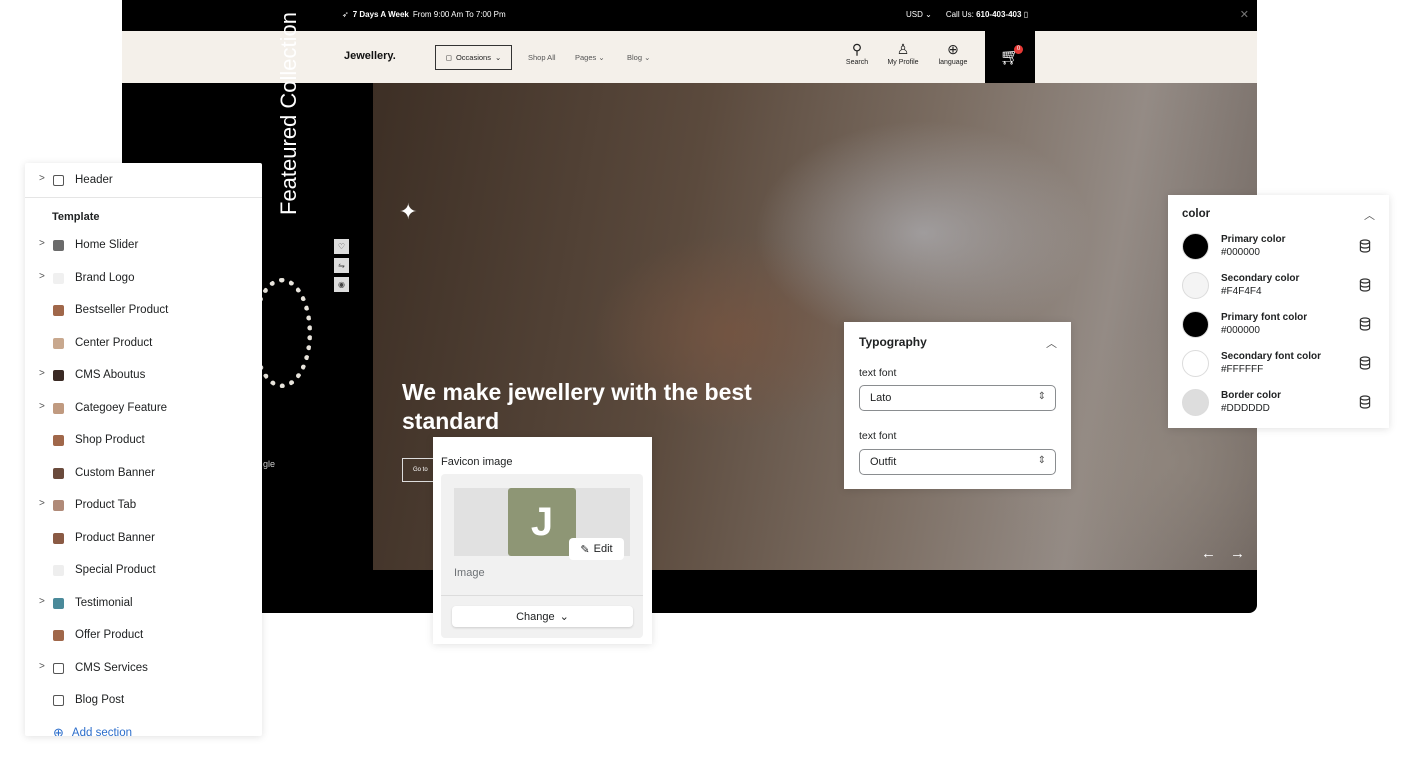 The width and height of the screenshot is (1417, 761). I want to click on color-setting: Secondary font color #FFFFFF, so click(1278, 364).